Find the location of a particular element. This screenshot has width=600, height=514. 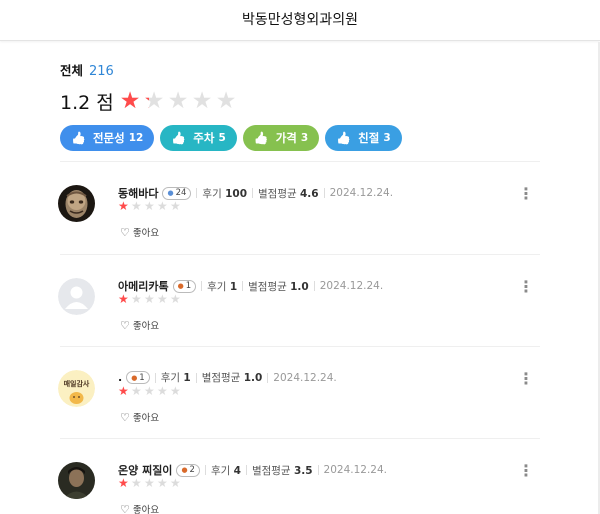

score-line: 1.2 점 ★★★★★★★★★★ is located at coordinates (300, 101).